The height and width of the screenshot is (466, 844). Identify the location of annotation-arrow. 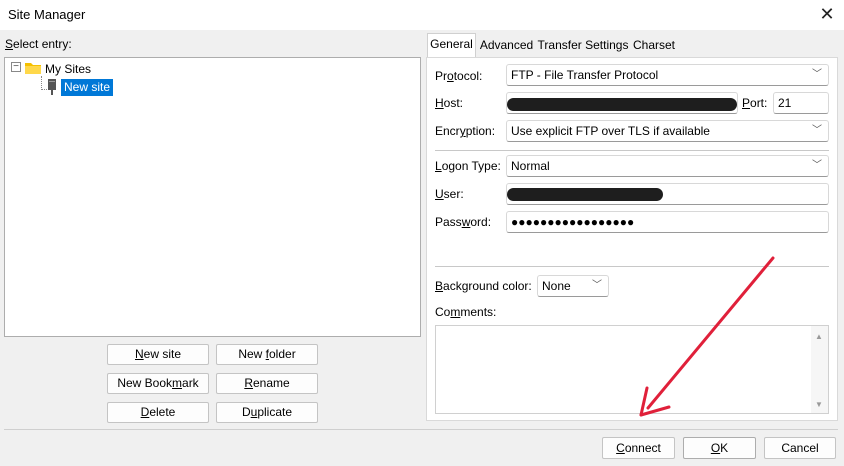
(707, 336).